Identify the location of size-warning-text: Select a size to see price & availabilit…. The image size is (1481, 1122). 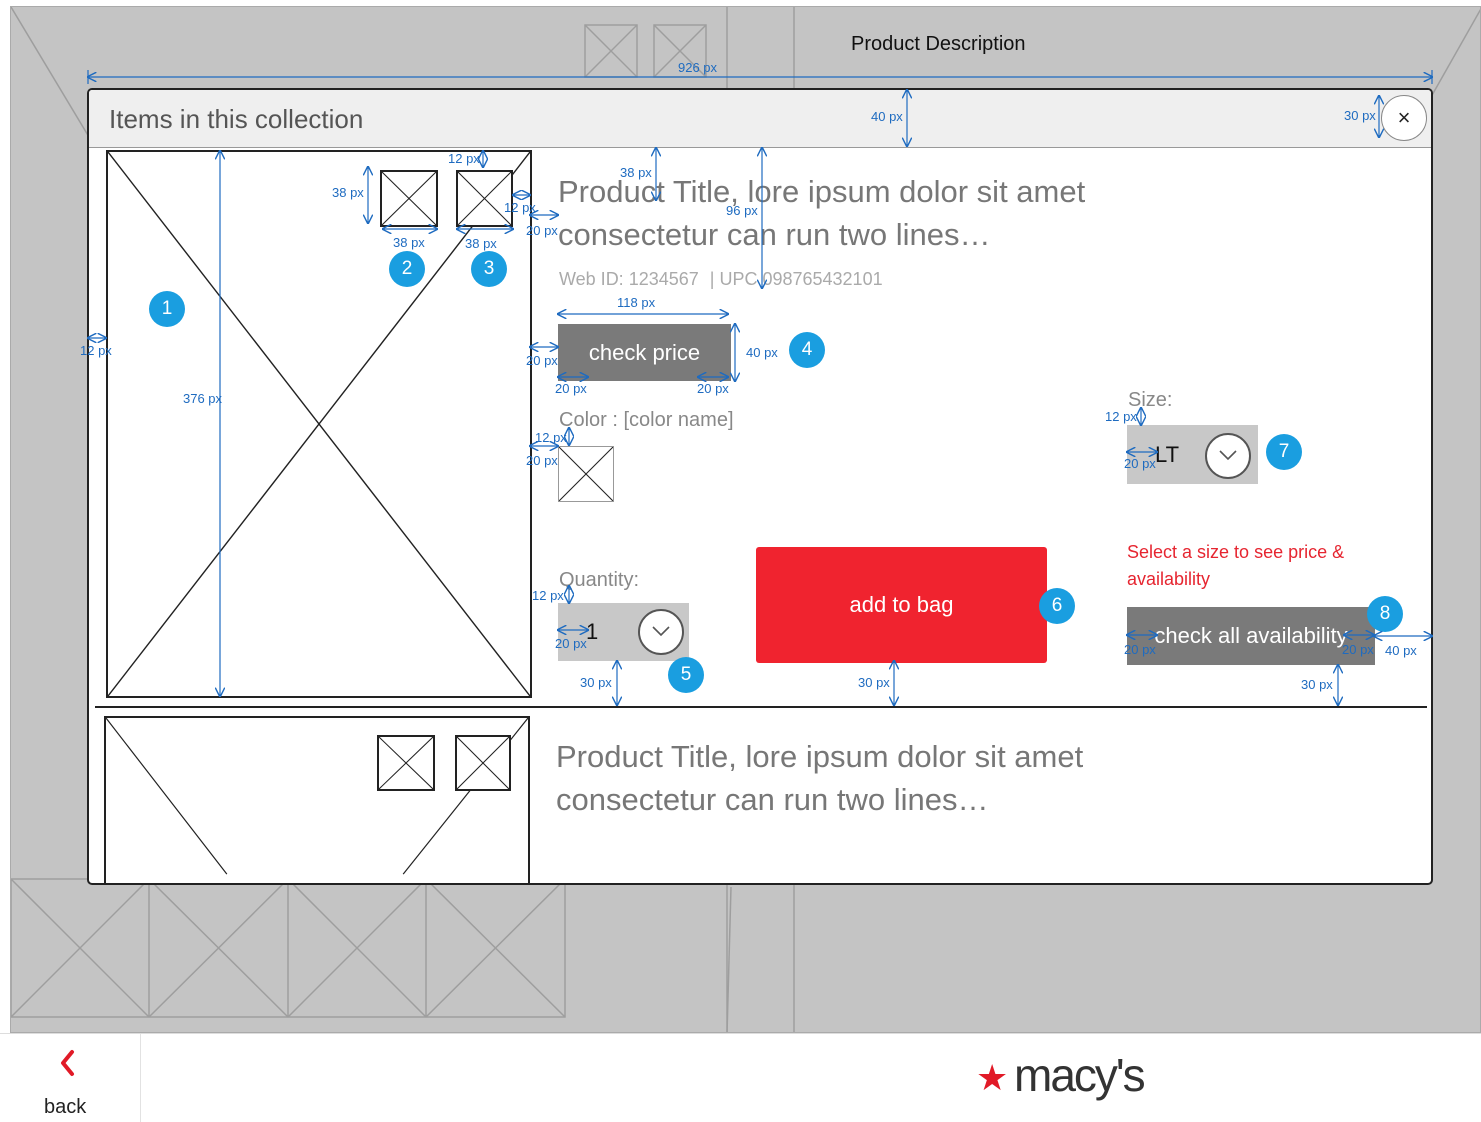
(1236, 565).